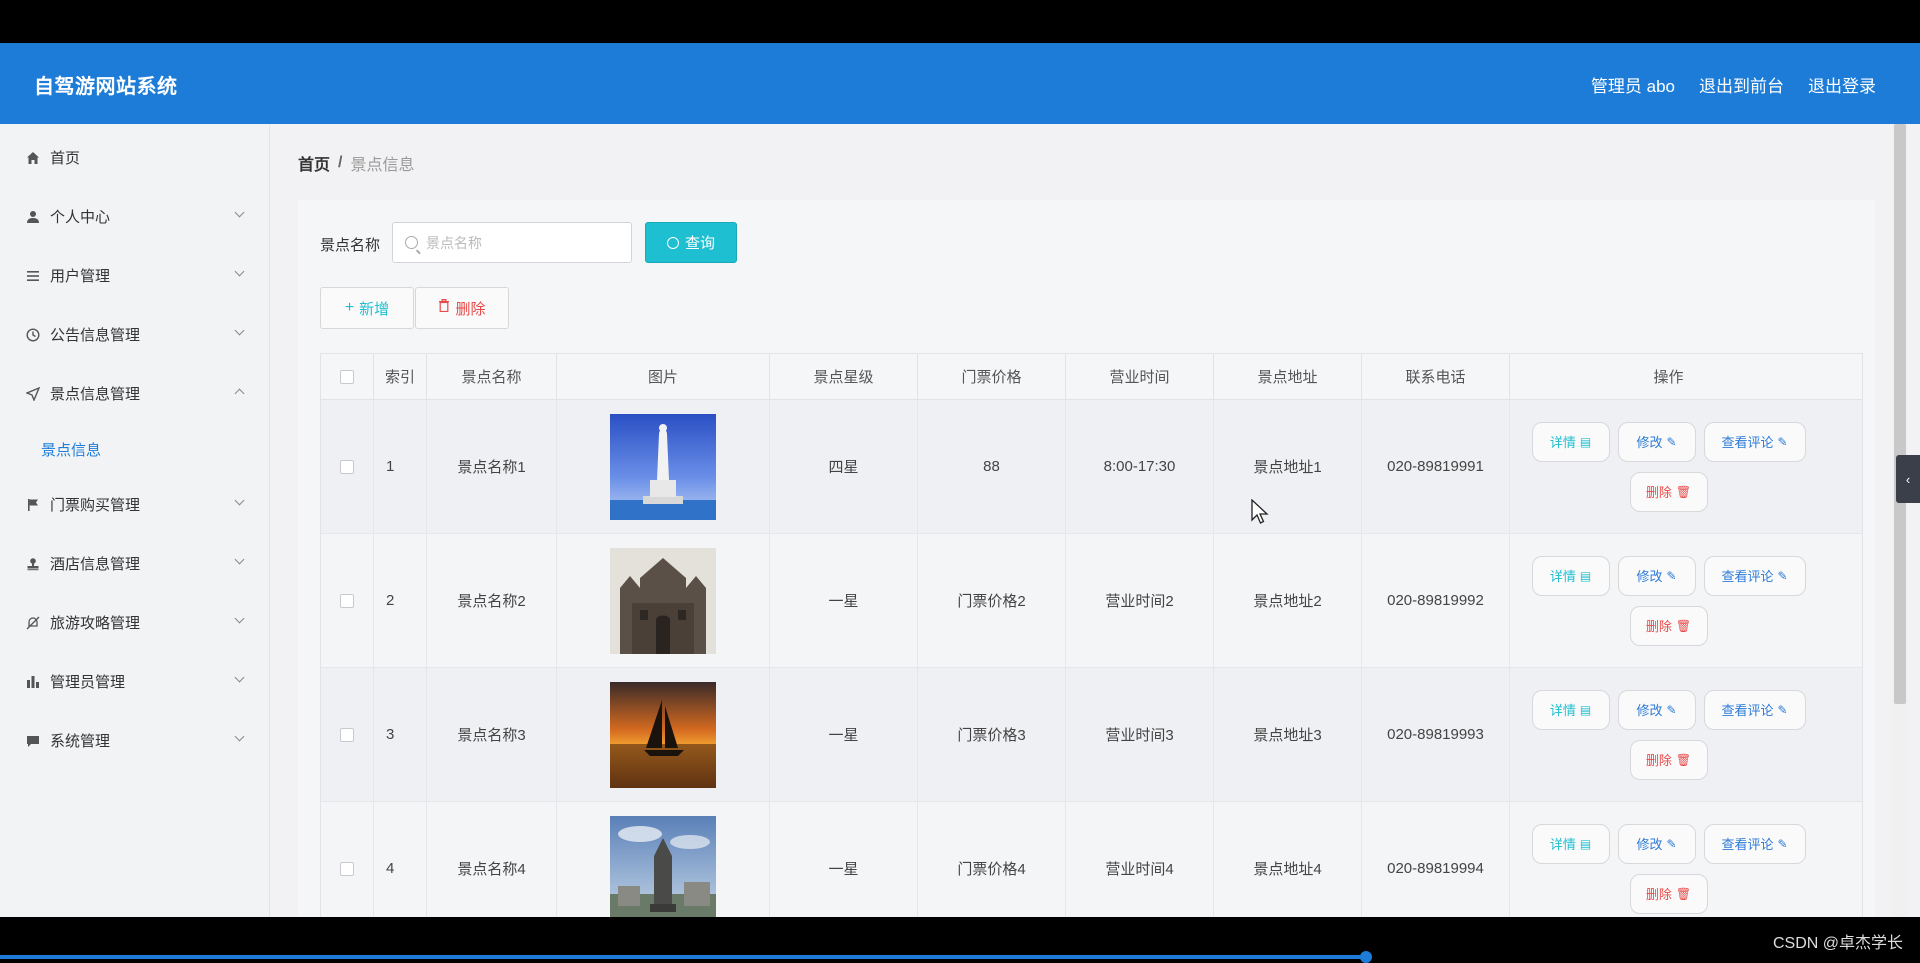 This screenshot has height=963, width=1920. What do you see at coordinates (80, 276) in the screenshot?
I see `sidebar-item-label: 用户管理` at bounding box center [80, 276].